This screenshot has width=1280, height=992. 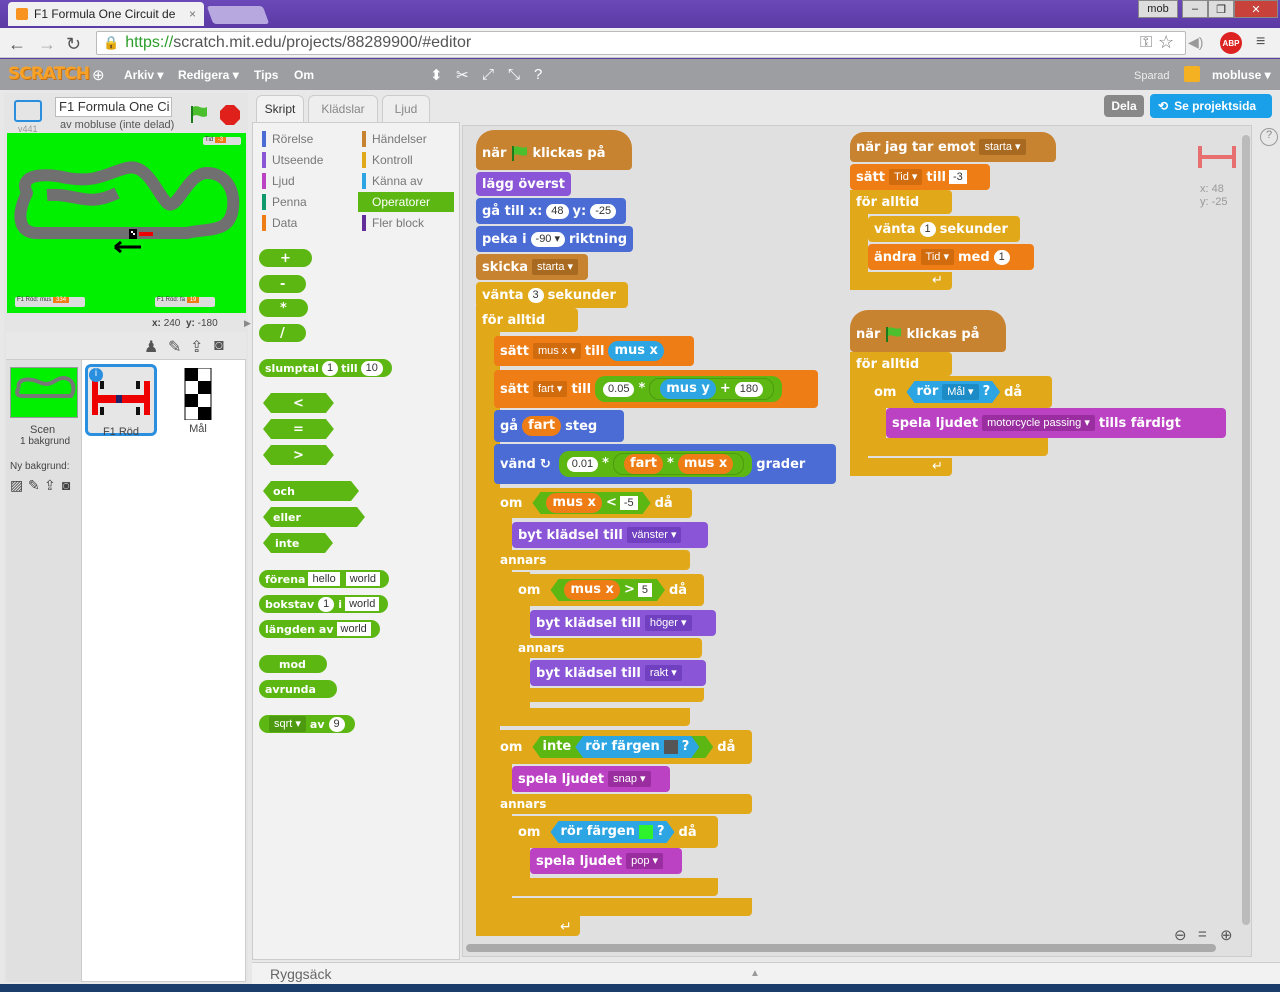 I want to click on help-circle-icon: ?, so click(x=1269, y=137).